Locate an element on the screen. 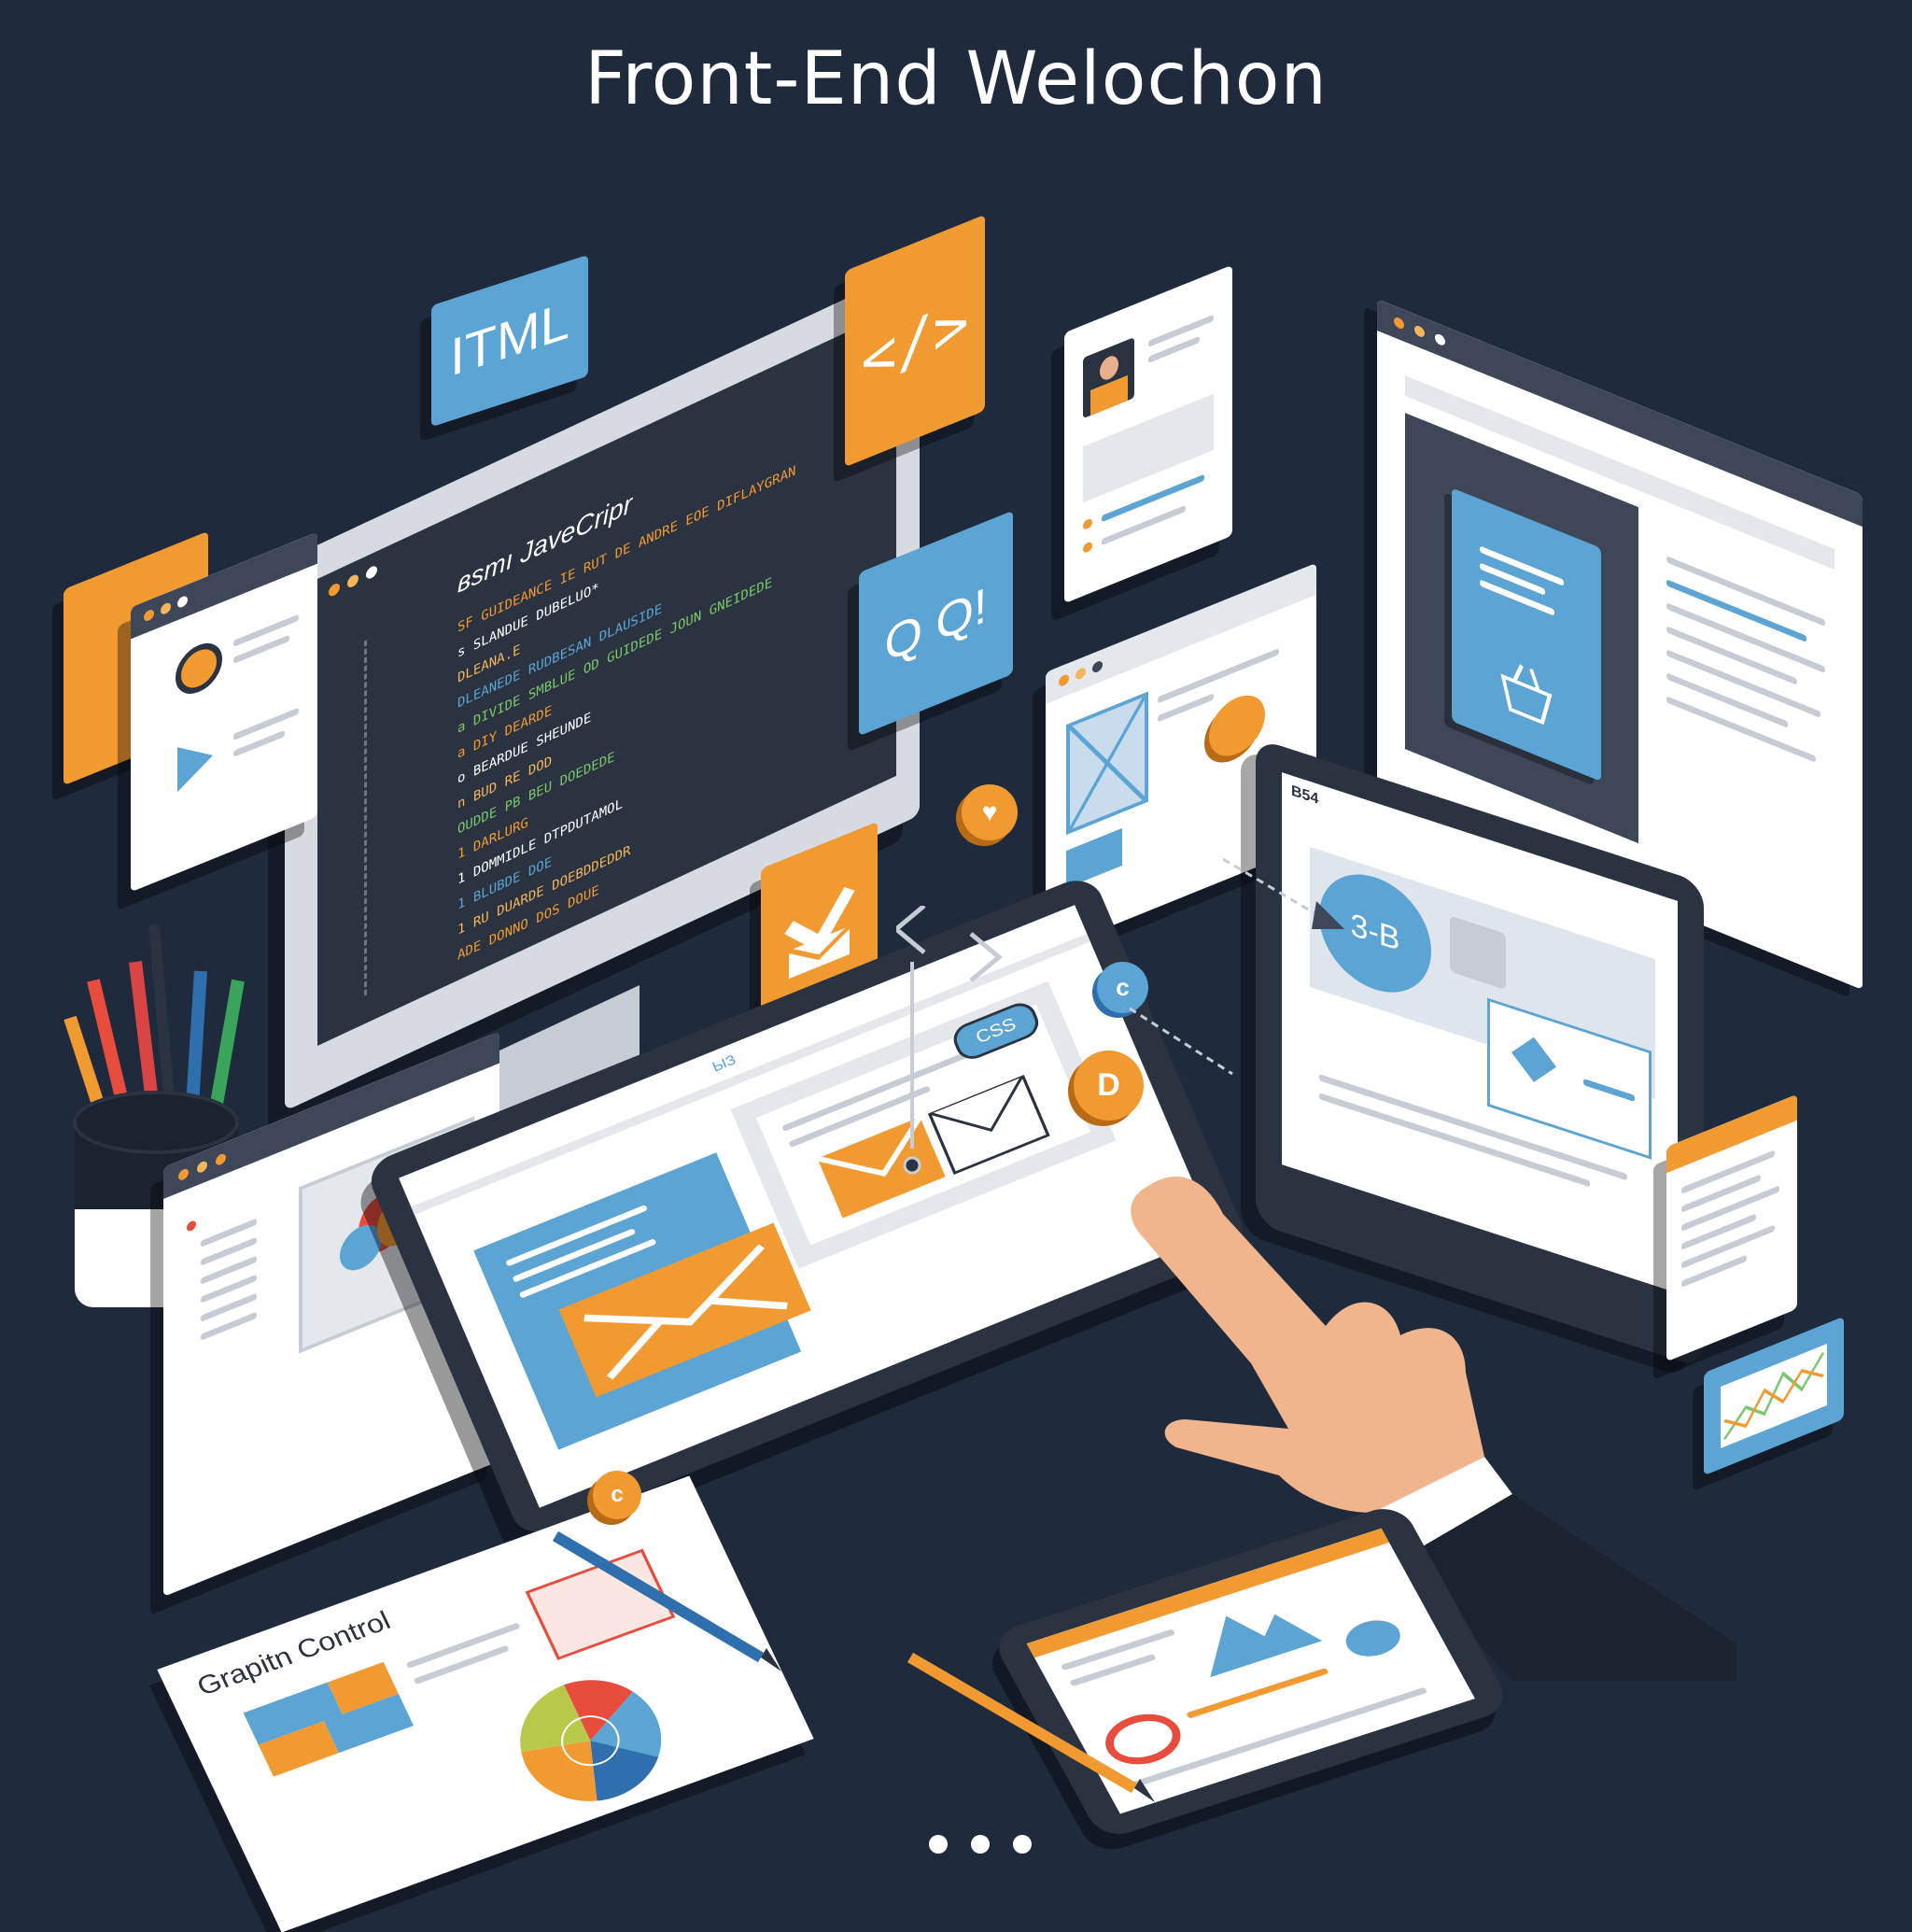 This screenshot has width=1912, height=1932. image-placeholder-icon is located at coordinates (1107, 763).